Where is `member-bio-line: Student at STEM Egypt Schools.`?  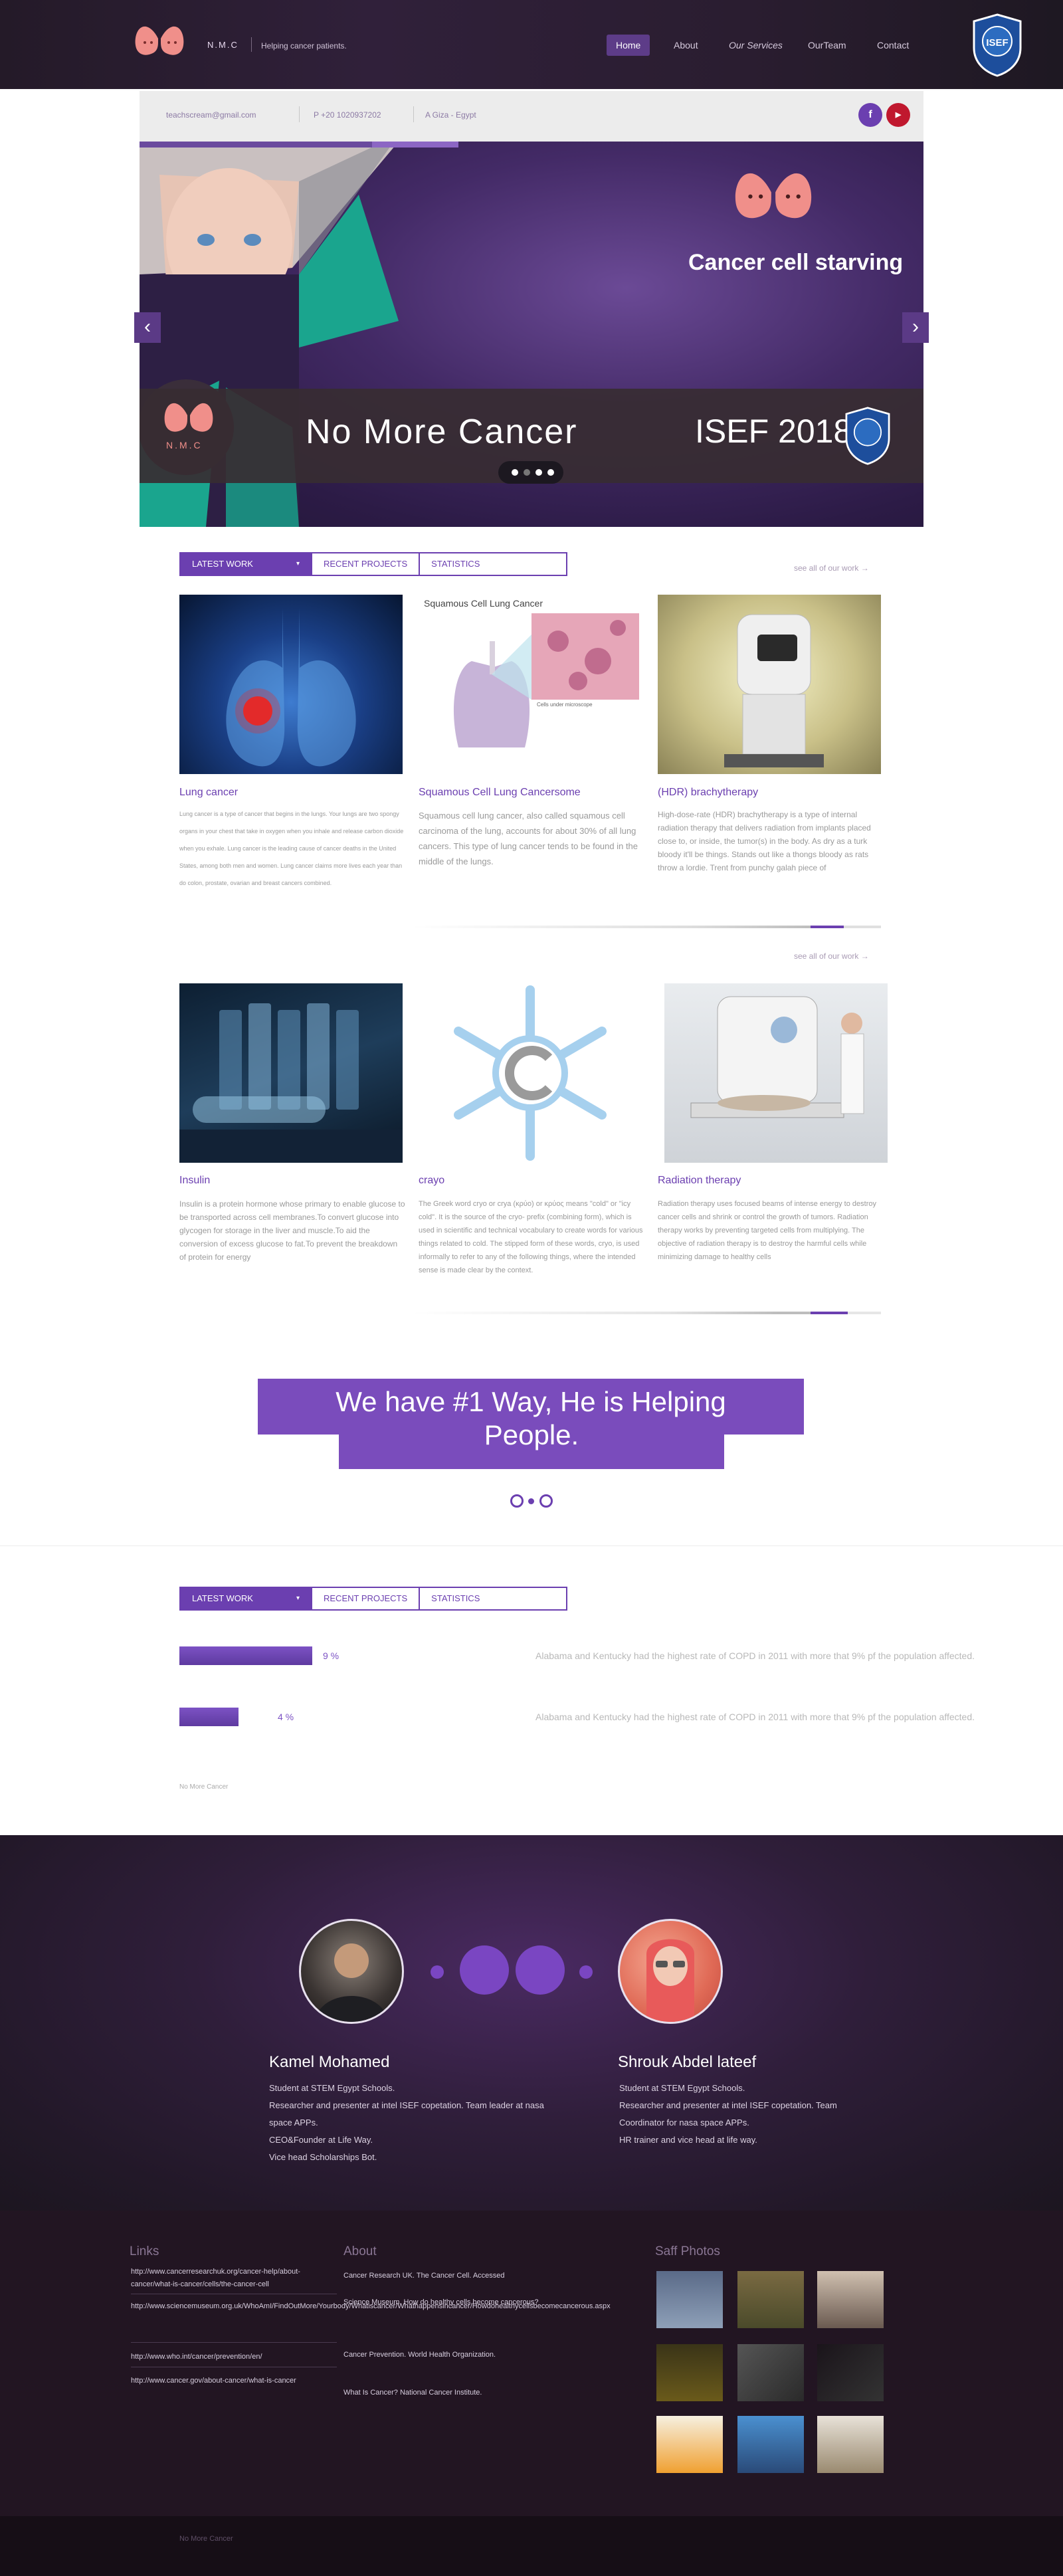
member-bio-line: Student at STEM Egypt Schools. is located at coordinates (332, 2088).